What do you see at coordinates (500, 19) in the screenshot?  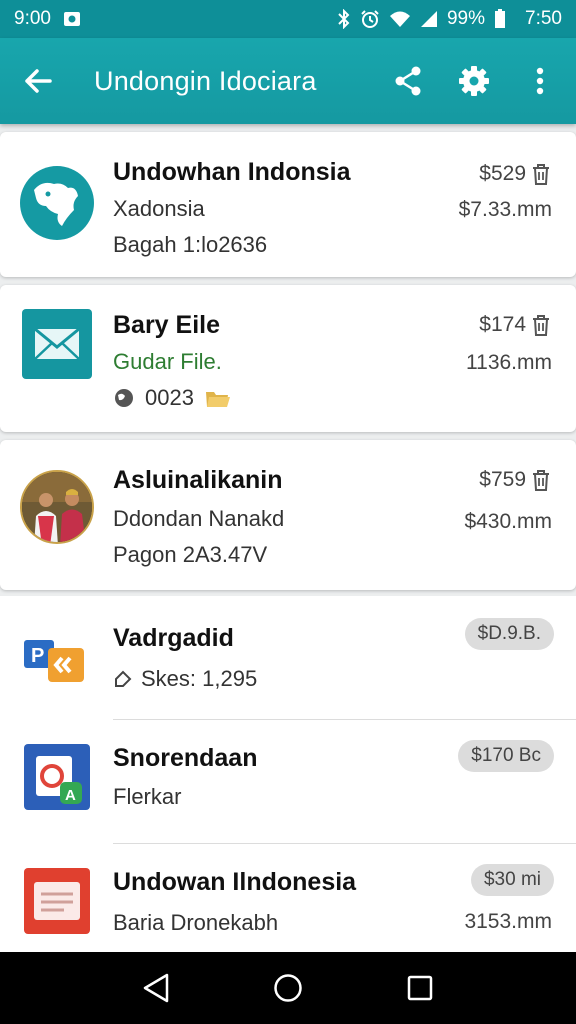 I see `battery-icon` at bounding box center [500, 19].